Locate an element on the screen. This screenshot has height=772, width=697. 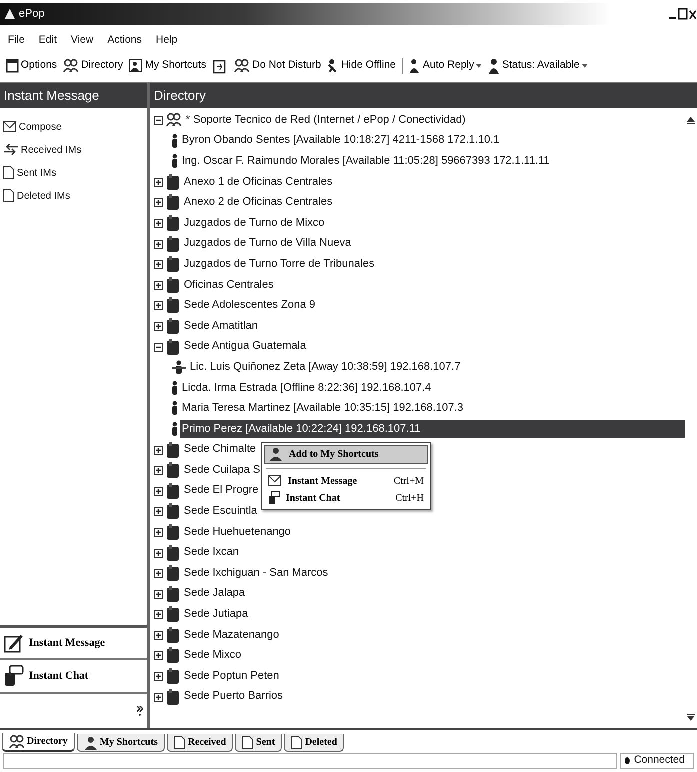
tab: Directory is located at coordinates (38, 742).